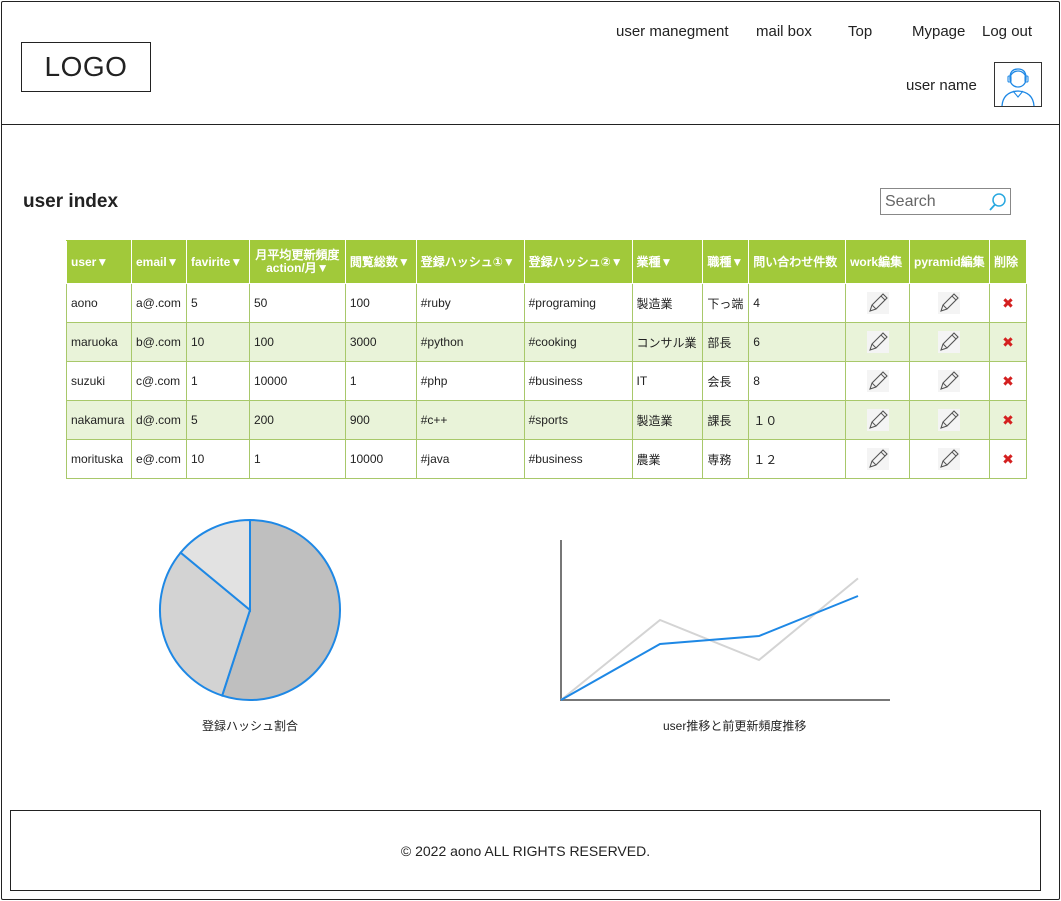  Describe the element at coordinates (380, 303) in the screenshot. I see `view-total-cell: 100` at that location.